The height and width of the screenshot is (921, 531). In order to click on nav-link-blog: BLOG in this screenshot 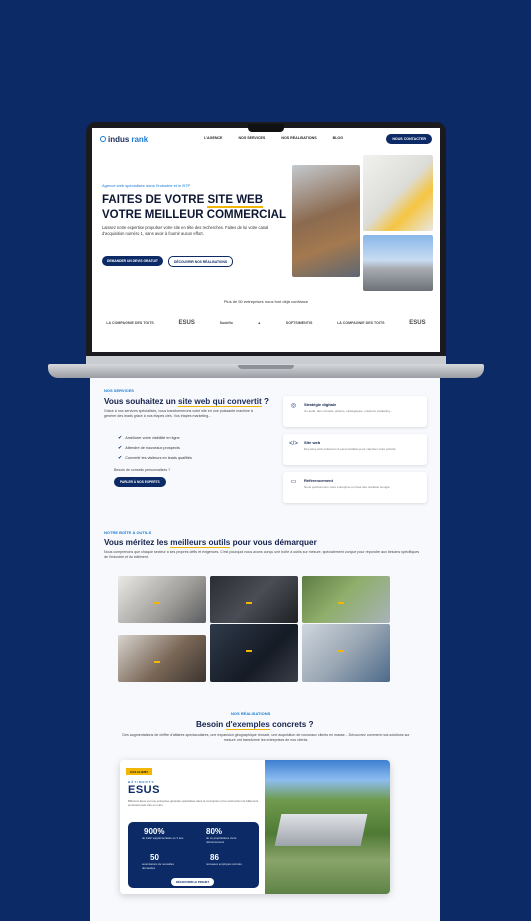, I will do `click(338, 138)`.